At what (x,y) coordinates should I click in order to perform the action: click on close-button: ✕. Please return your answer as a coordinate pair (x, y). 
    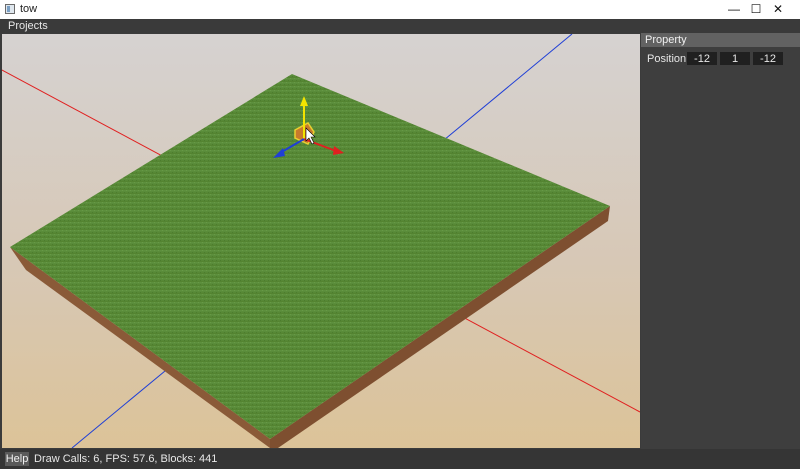
    Looking at the image, I should click on (778, 9).